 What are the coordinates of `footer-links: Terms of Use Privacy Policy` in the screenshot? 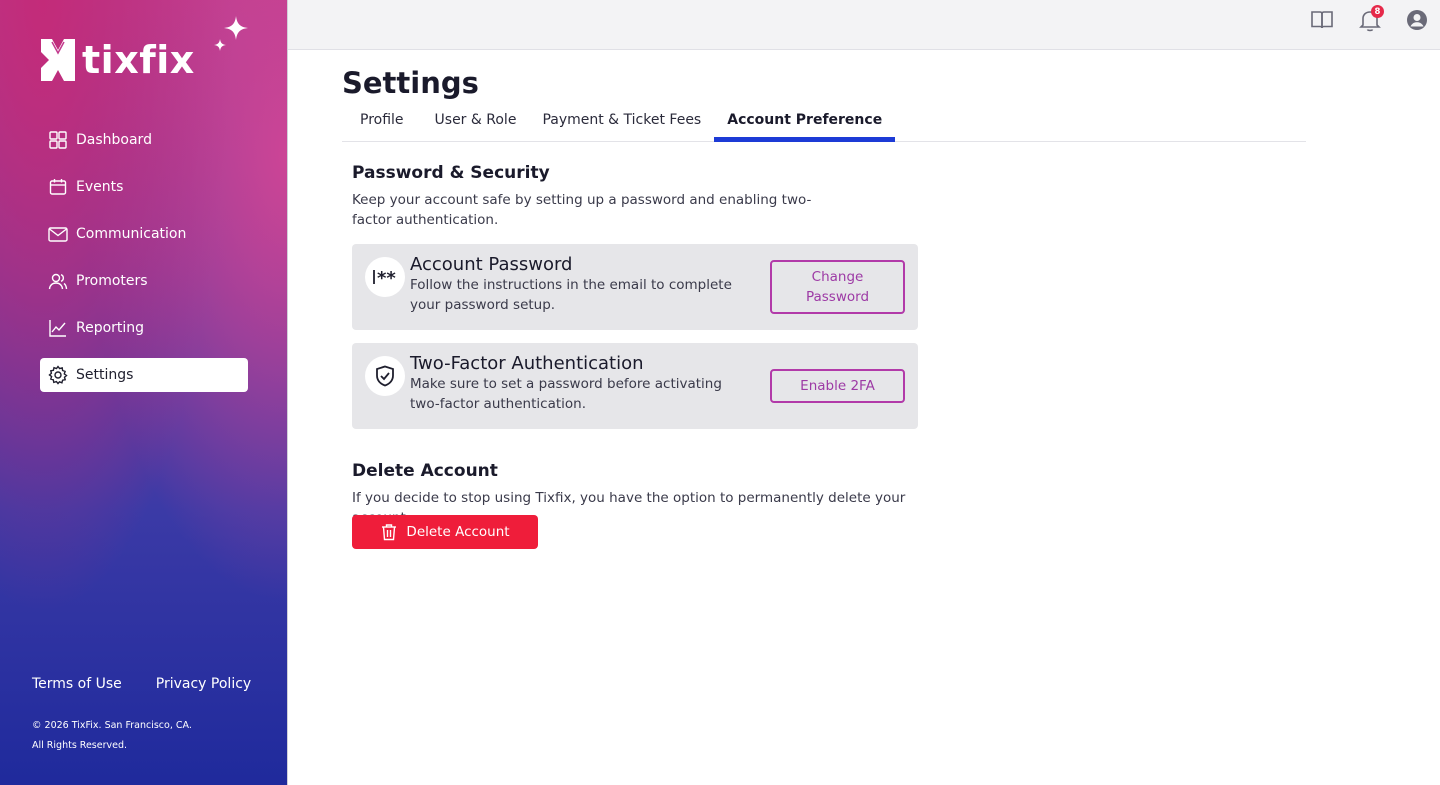 It's located at (141, 684).